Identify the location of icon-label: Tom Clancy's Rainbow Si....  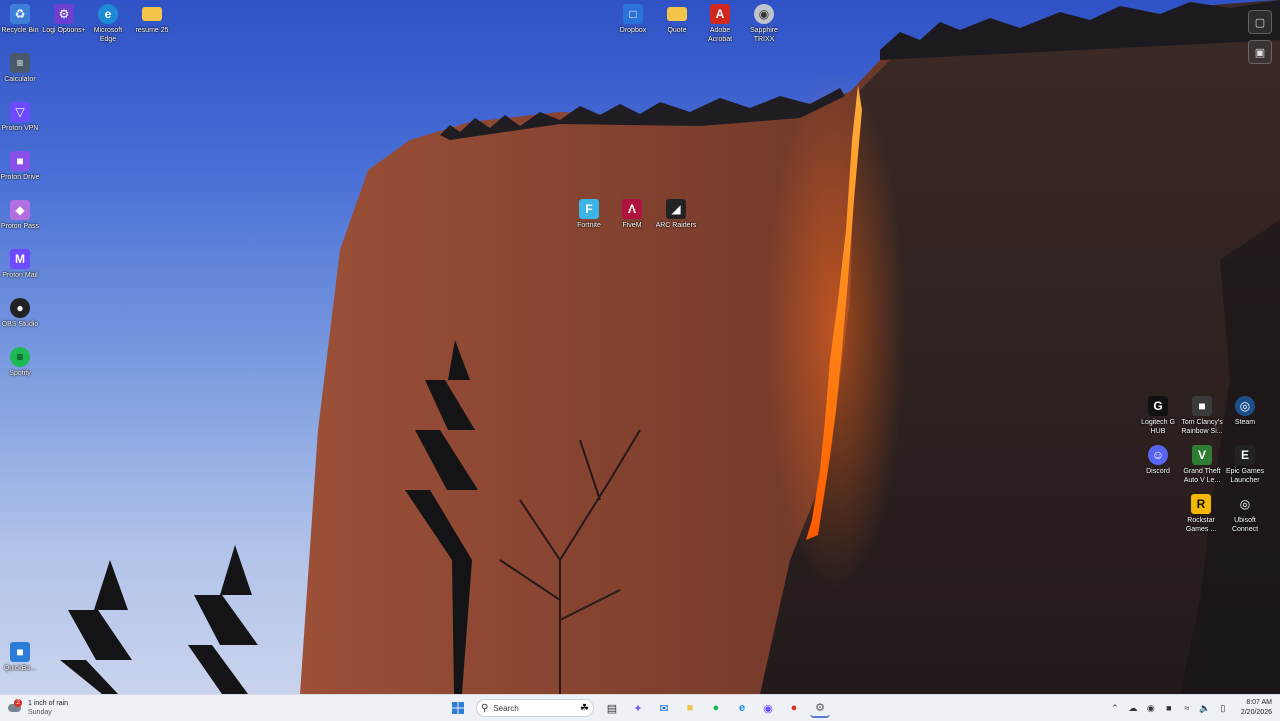
(1202, 427).